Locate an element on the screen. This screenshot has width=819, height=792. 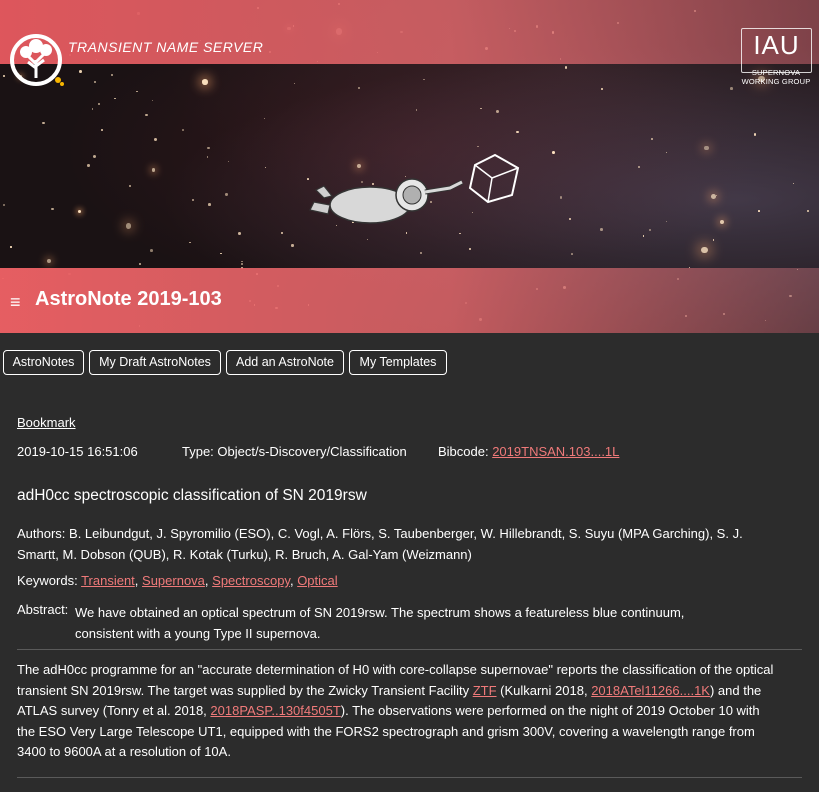
keyword-link: Supernova is located at coordinates (173, 580).